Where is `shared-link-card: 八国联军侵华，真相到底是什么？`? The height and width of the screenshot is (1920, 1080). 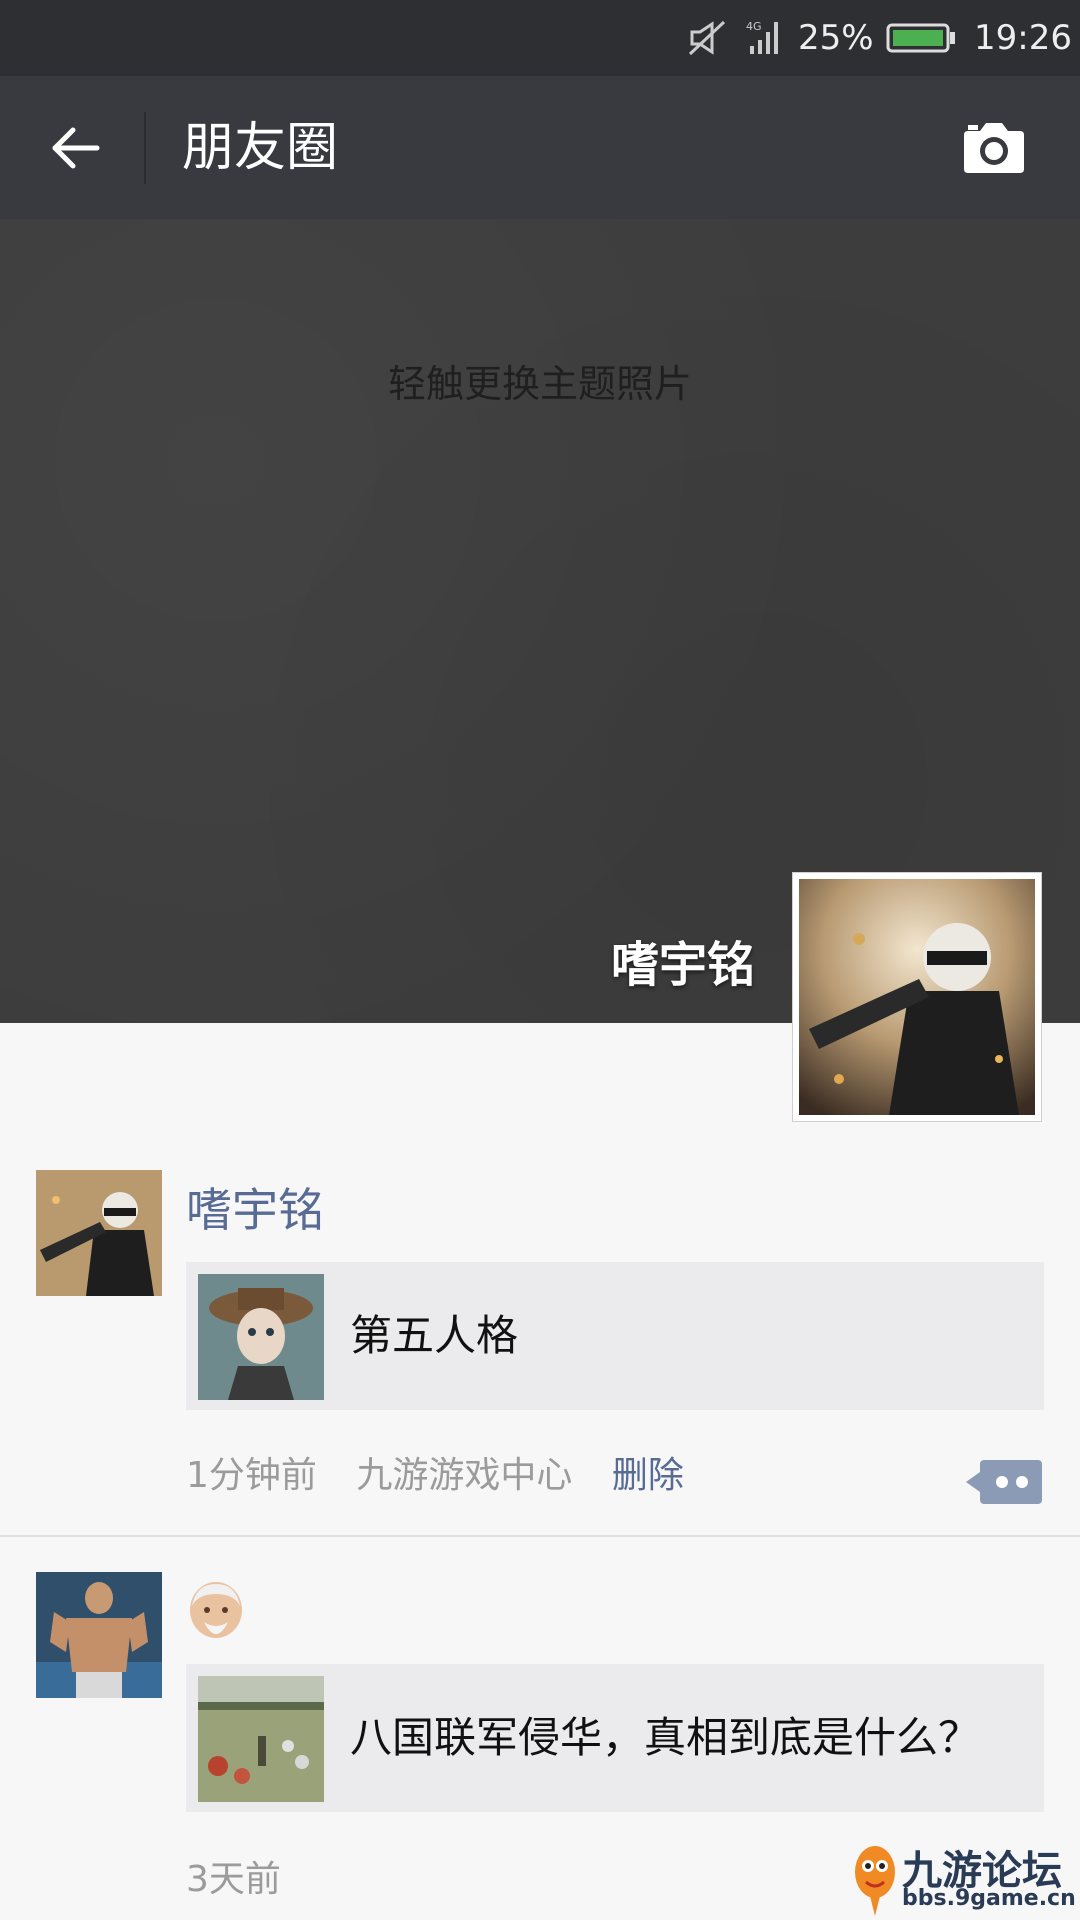
shared-link-card: 八国联军侵华，真相到底是什么？ is located at coordinates (615, 1738).